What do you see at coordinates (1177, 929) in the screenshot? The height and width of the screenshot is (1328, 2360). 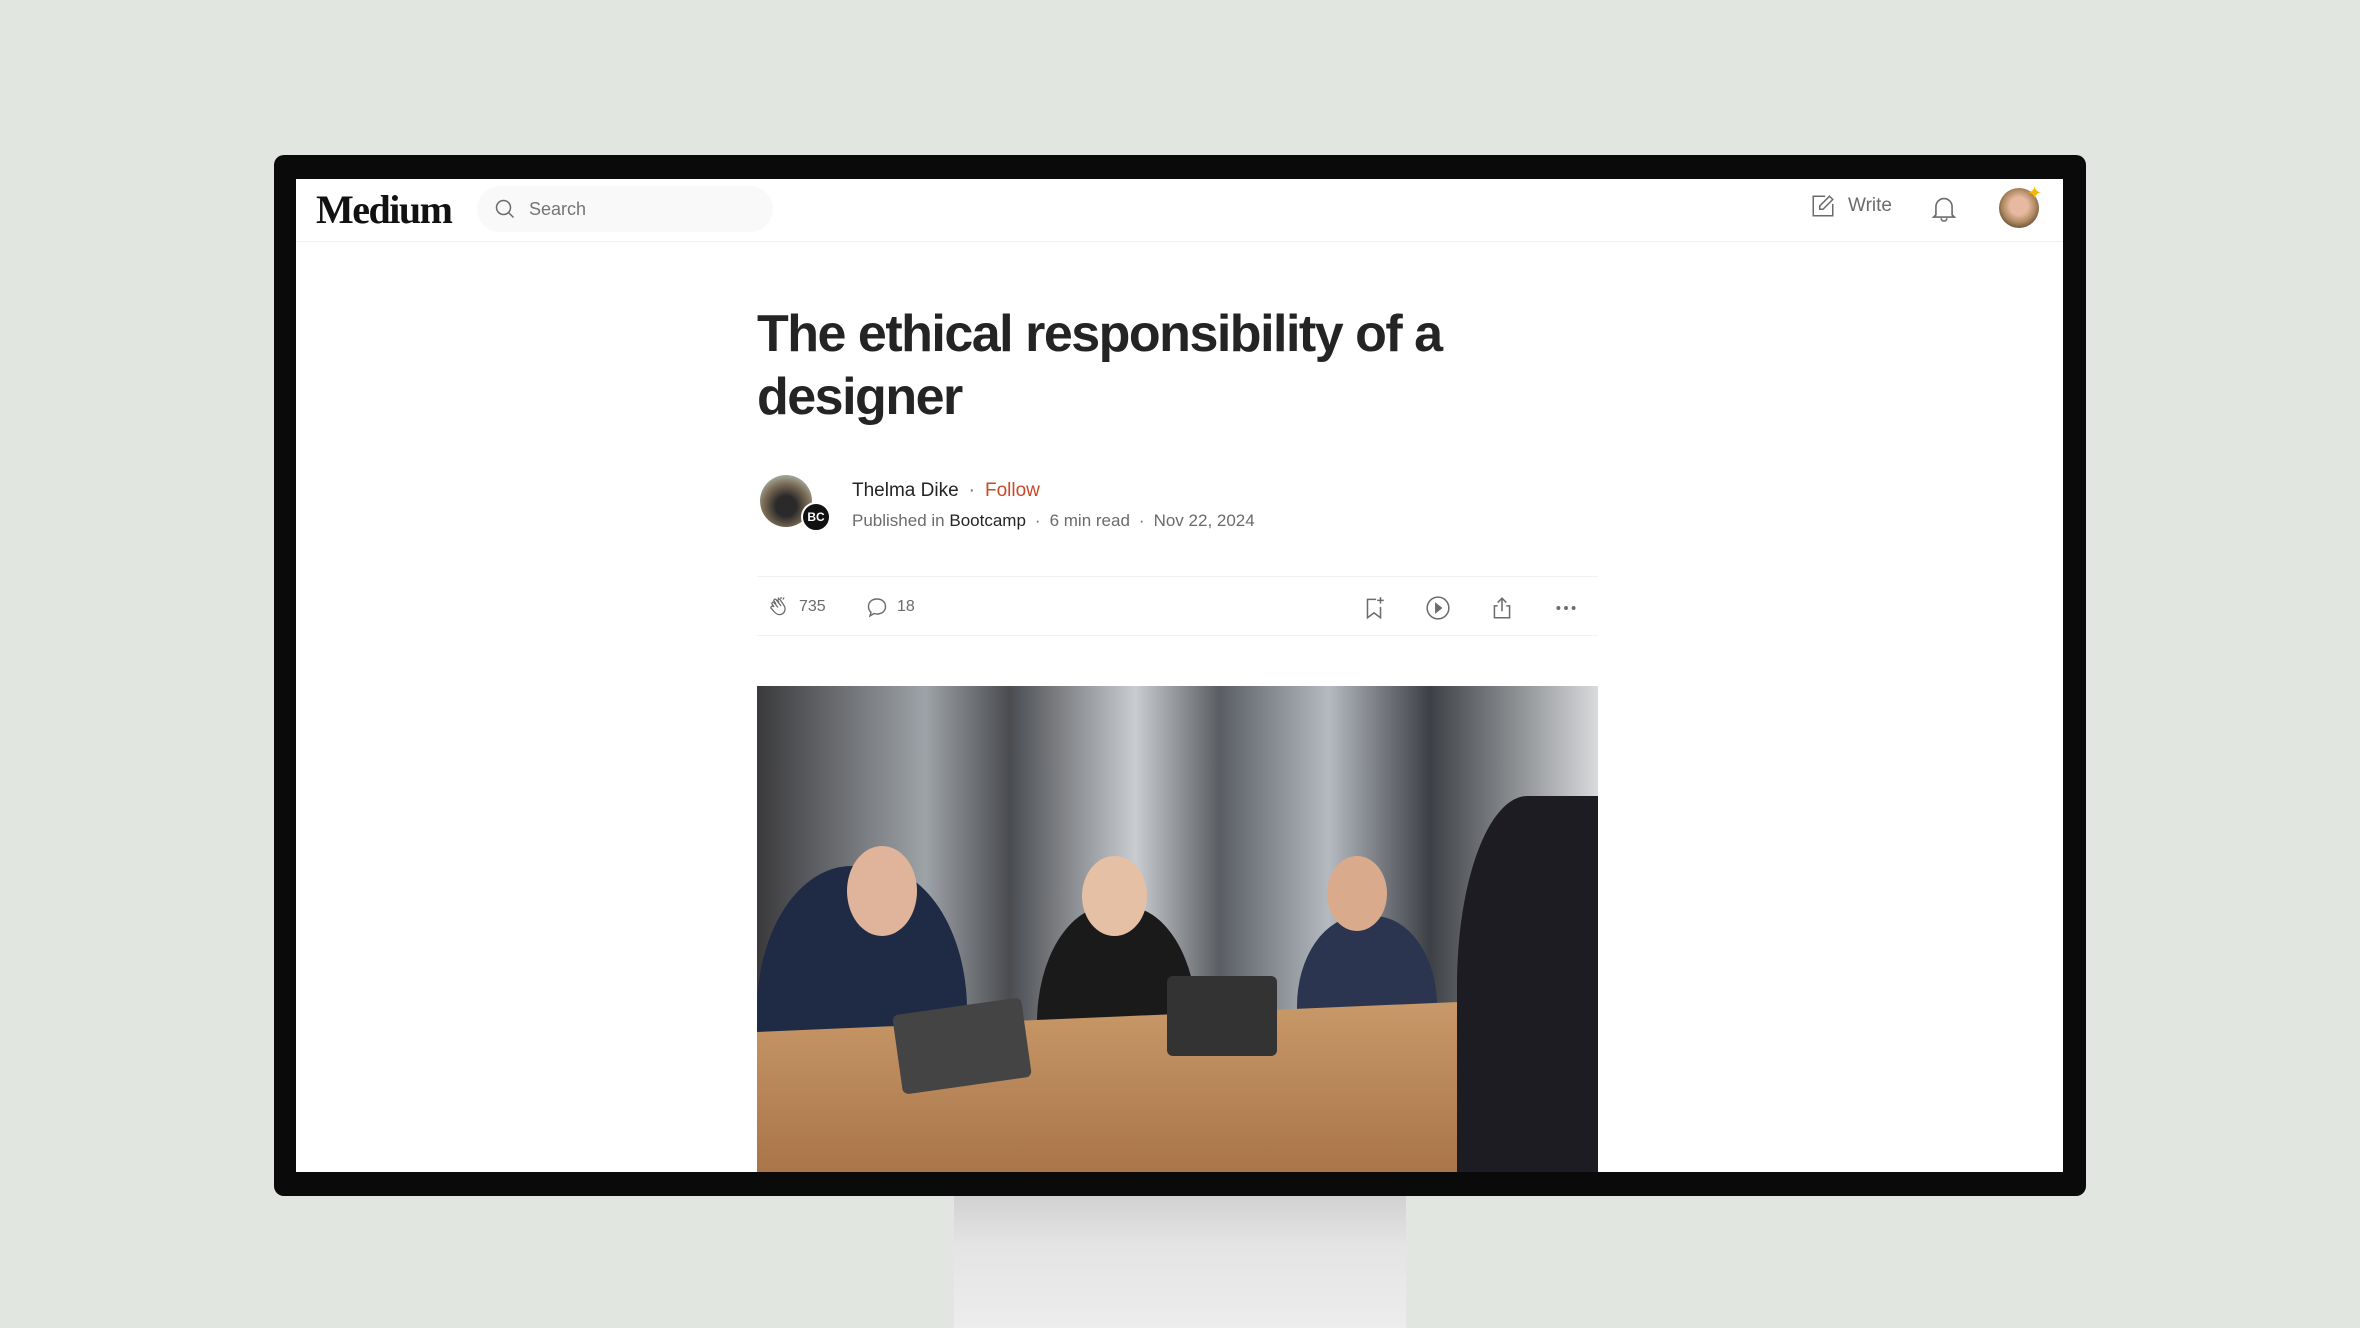 I see `article-hero-image` at bounding box center [1177, 929].